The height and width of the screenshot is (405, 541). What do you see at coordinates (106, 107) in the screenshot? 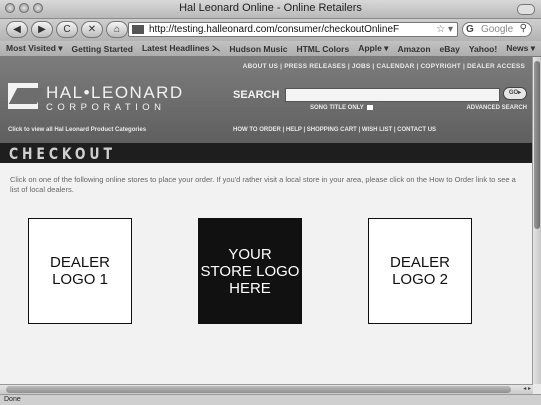
I see `logo-corporation: CORPORATION` at bounding box center [106, 107].